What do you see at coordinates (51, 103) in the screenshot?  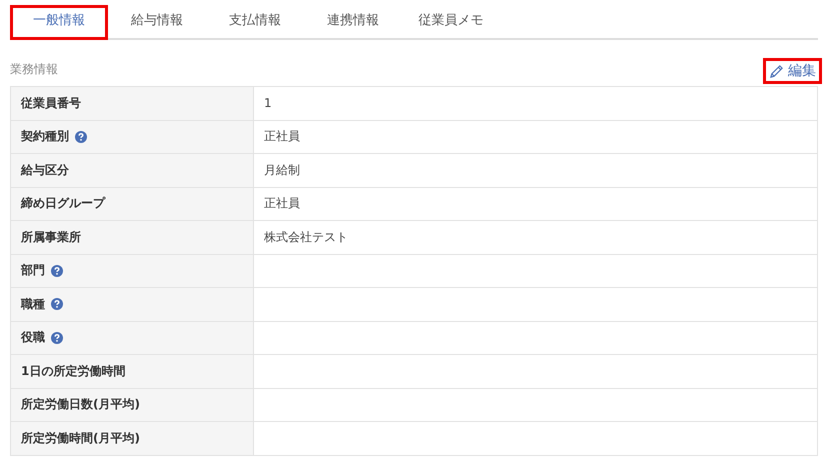 I see `field-label: 従業員番号` at bounding box center [51, 103].